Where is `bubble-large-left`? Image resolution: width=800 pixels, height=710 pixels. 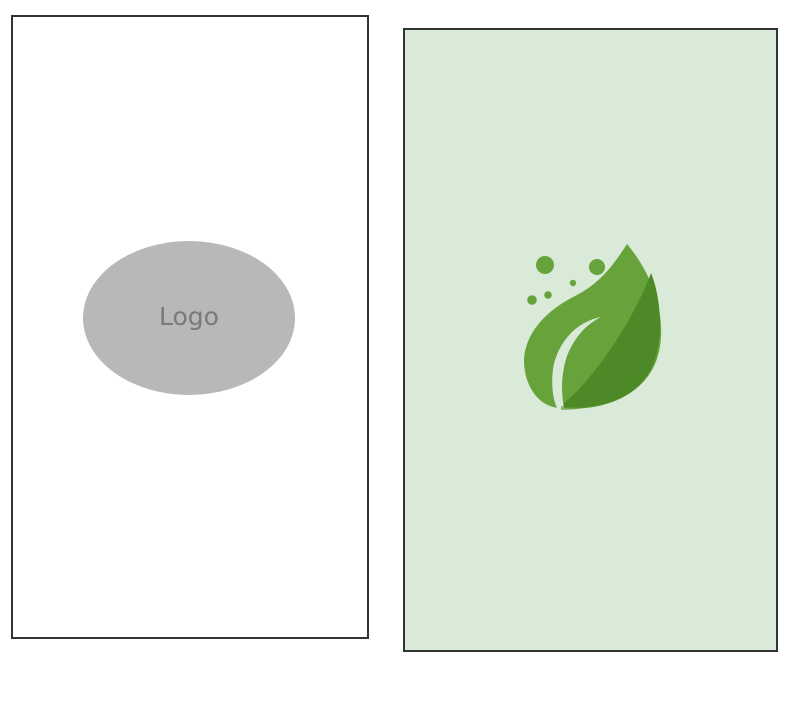 bubble-large-left is located at coordinates (545, 265).